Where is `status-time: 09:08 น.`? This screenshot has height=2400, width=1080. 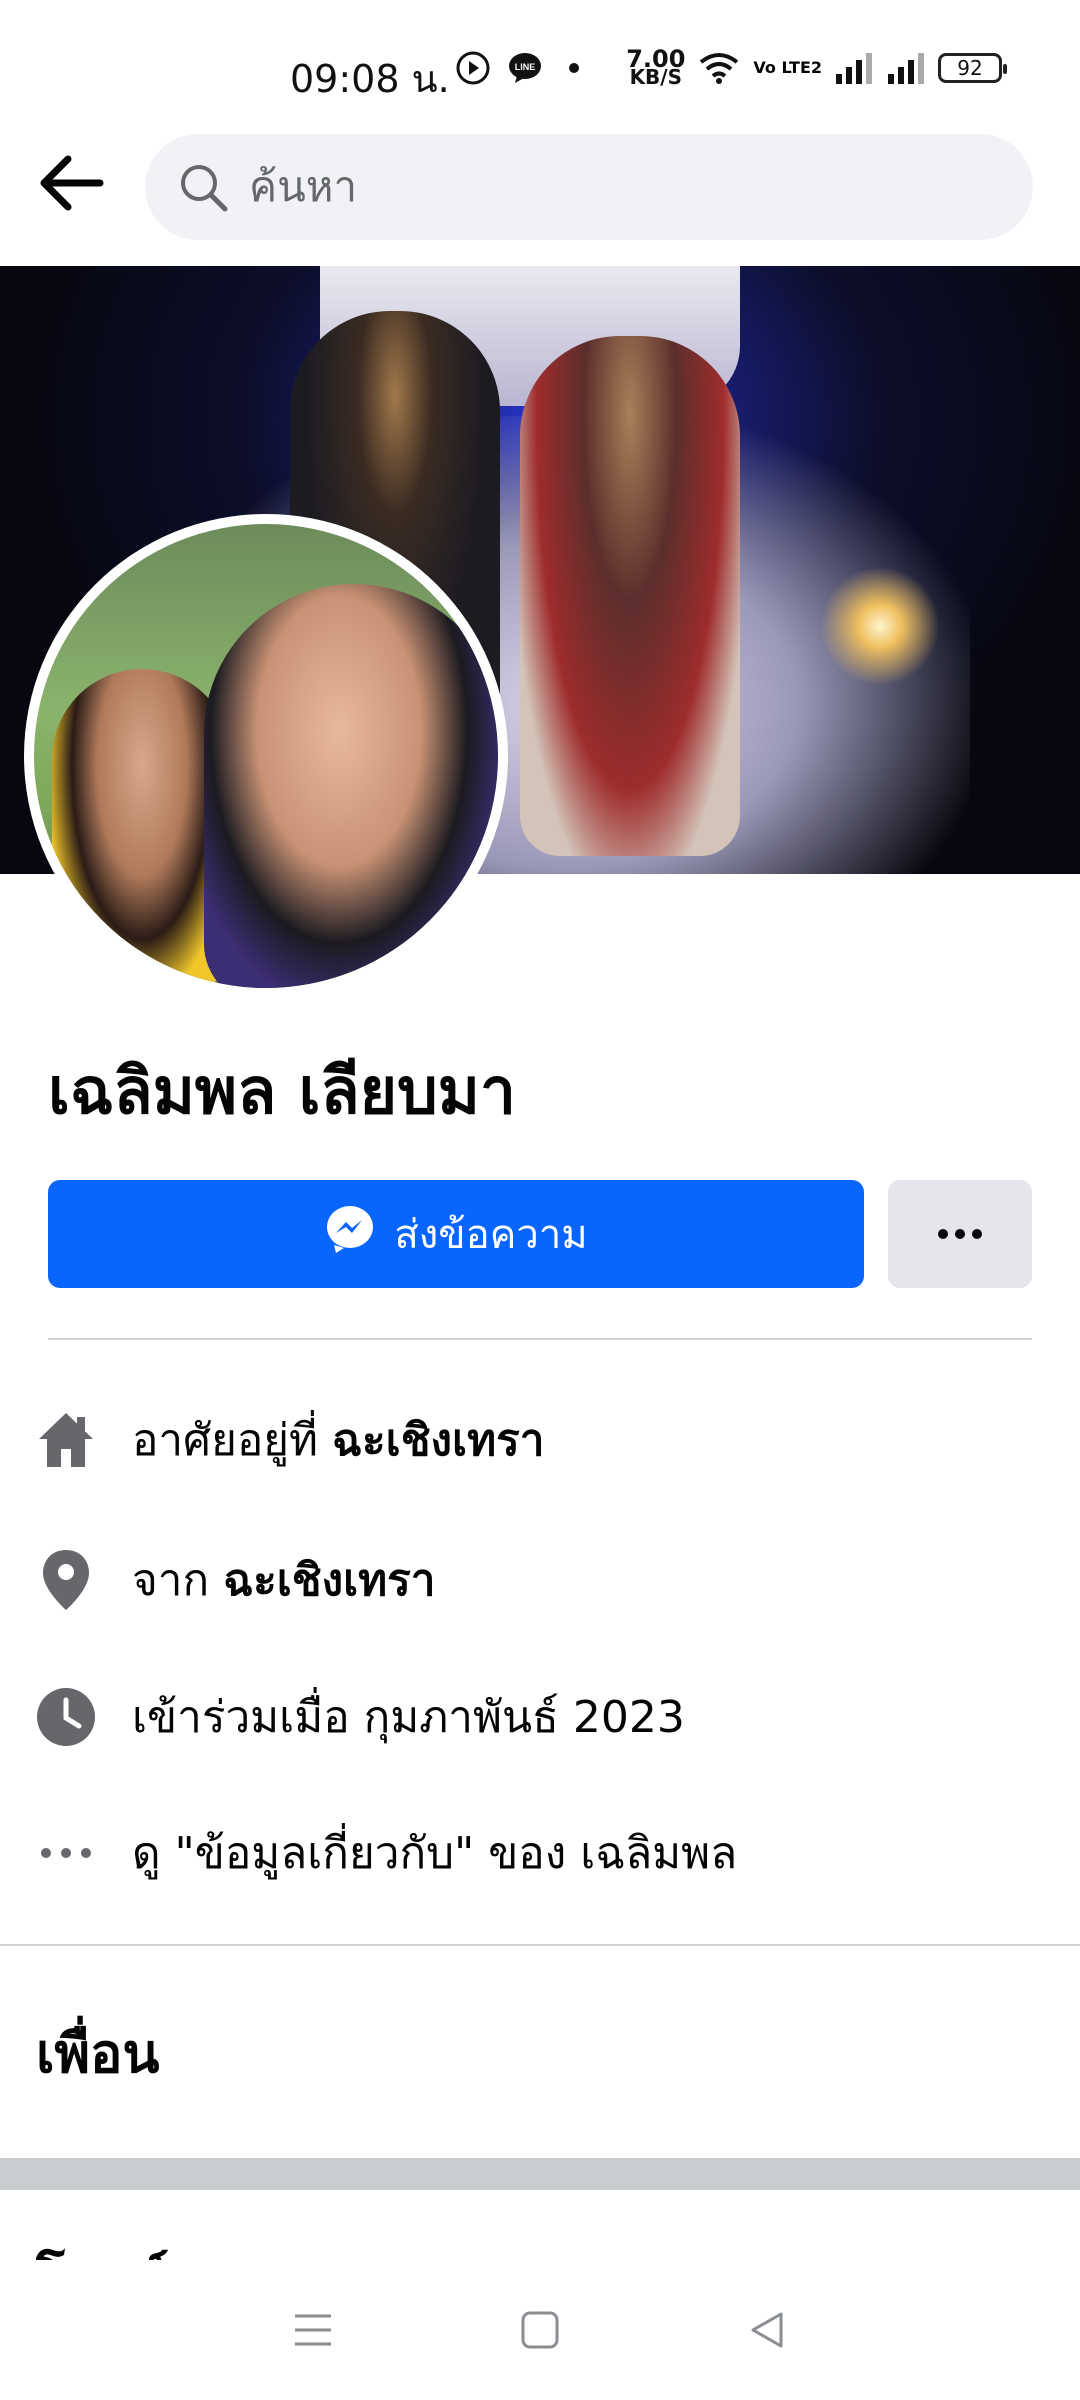
status-time: 09:08 น. is located at coordinates (370, 79).